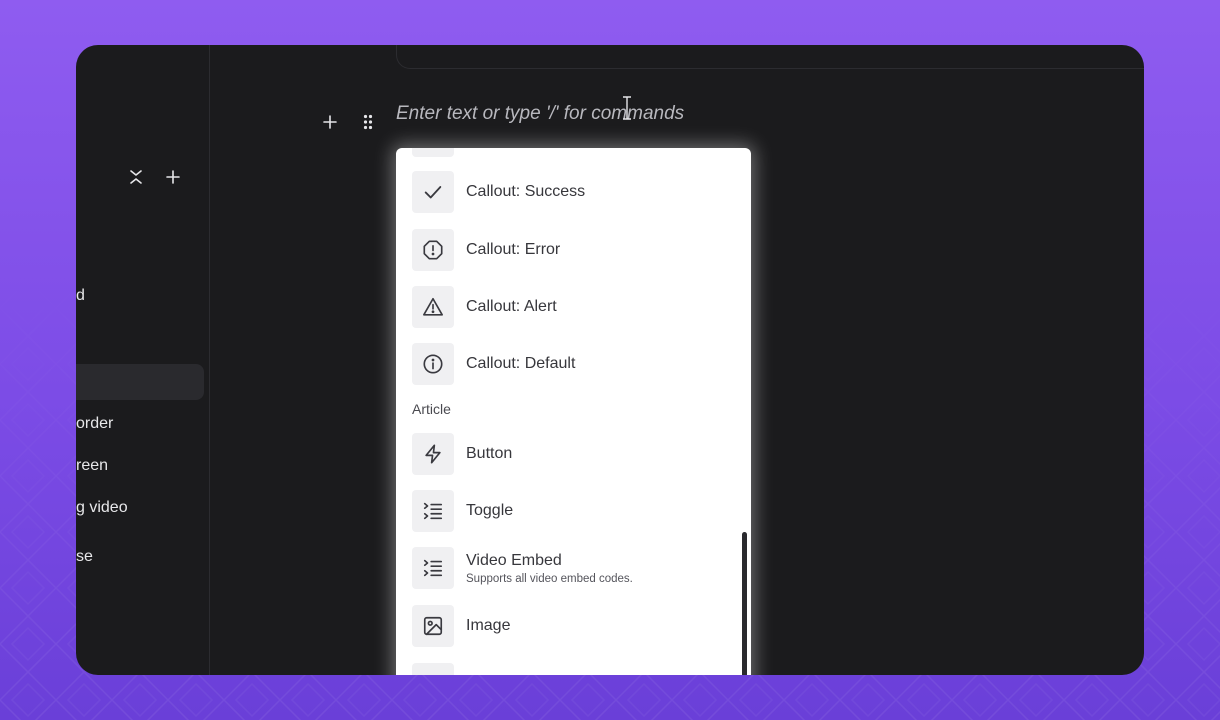 This screenshot has height=720, width=1220. What do you see at coordinates (540, 114) in the screenshot?
I see `editor-input: Enter text or type '/' for commands` at bounding box center [540, 114].